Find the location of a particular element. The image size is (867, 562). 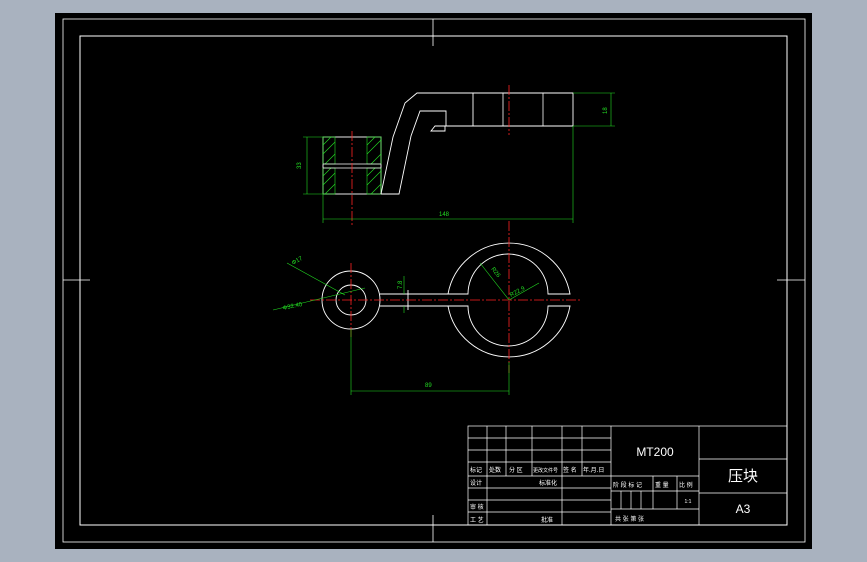

dim-small-bore: Φ32.40 is located at coordinates (292, 307).